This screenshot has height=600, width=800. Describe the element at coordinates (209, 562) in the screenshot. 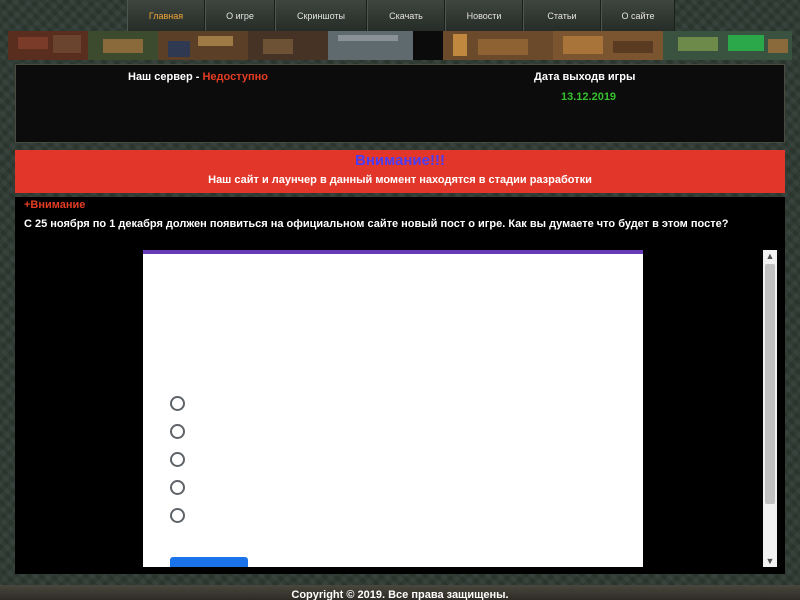

I see `poll-submit-button` at that location.